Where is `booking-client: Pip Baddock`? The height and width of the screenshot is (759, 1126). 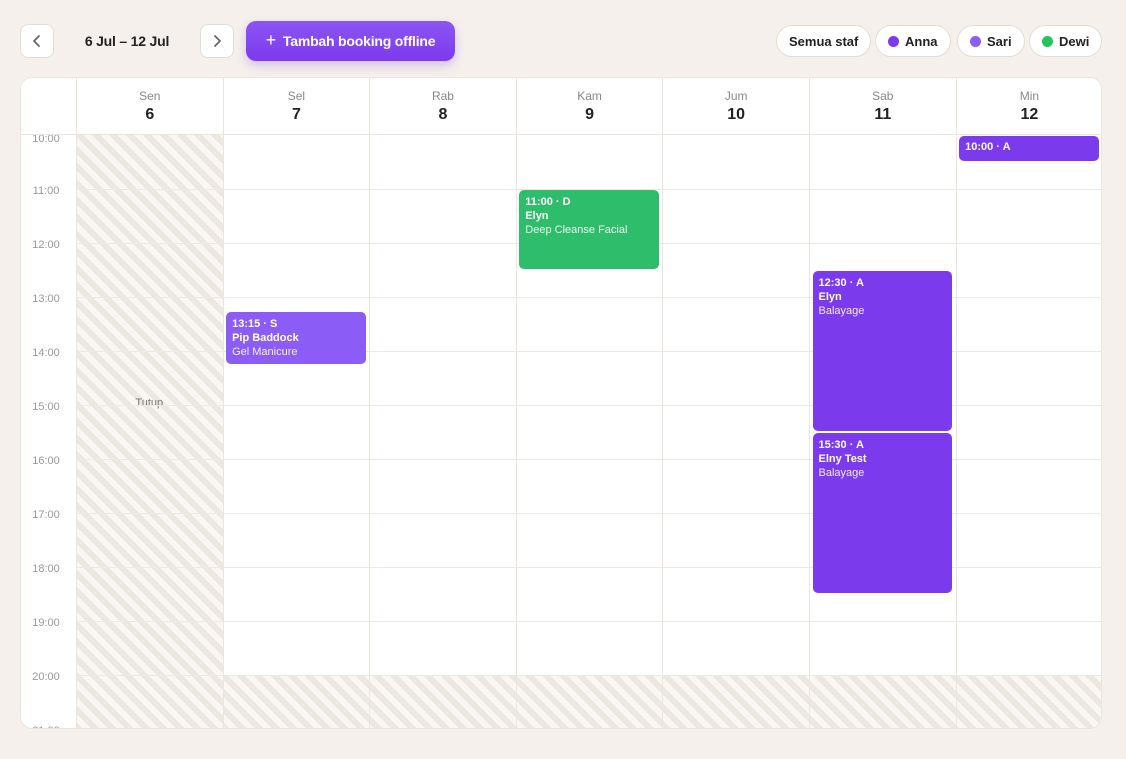 booking-client: Pip Baddock is located at coordinates (265, 337).